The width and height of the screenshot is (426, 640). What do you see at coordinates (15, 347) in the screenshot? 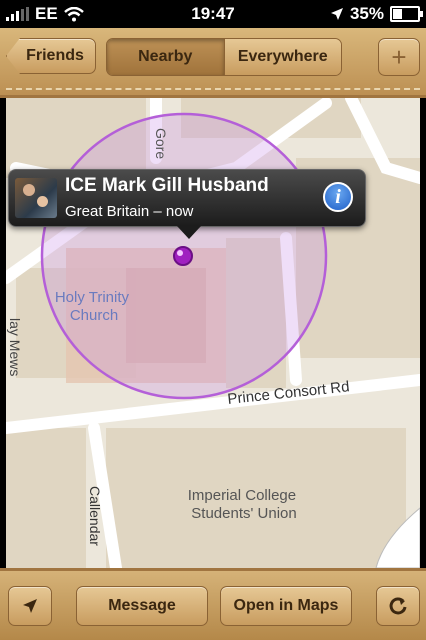
I see `map-label-mews: lay Mews` at bounding box center [15, 347].